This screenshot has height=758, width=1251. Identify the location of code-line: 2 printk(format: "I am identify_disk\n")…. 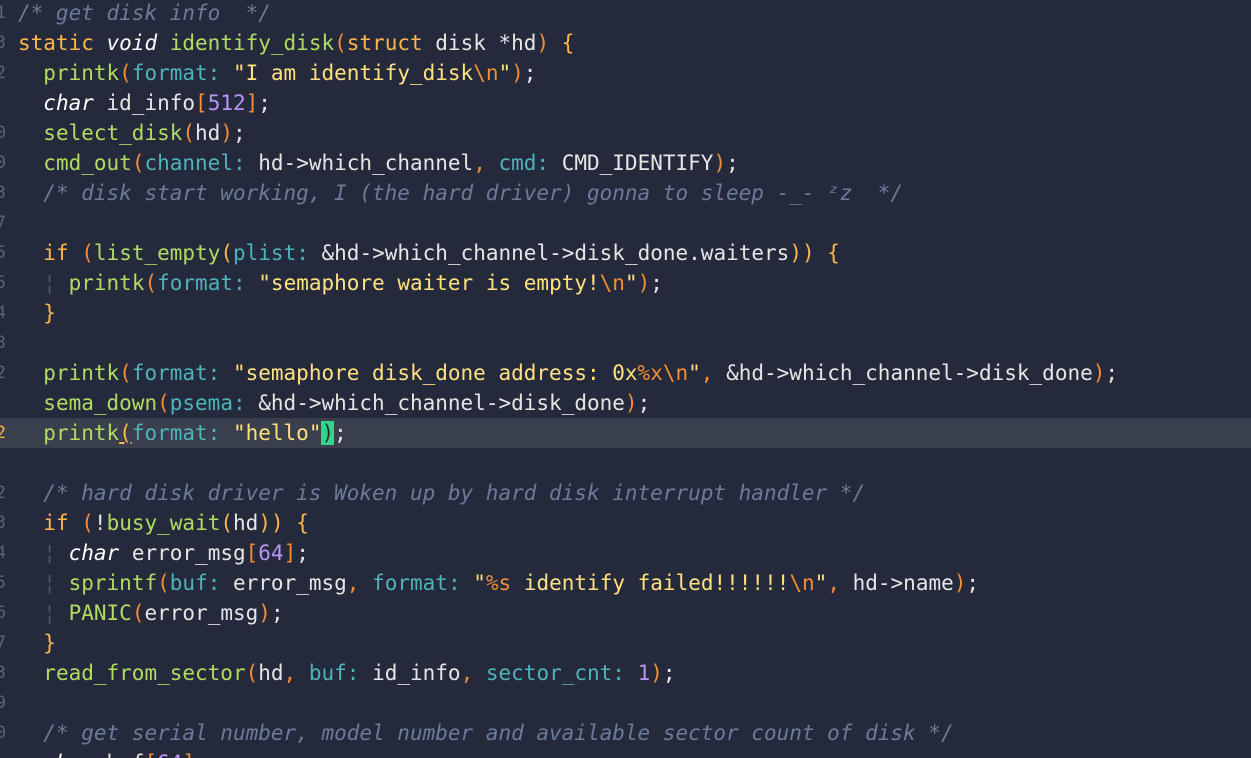
(625, 73).